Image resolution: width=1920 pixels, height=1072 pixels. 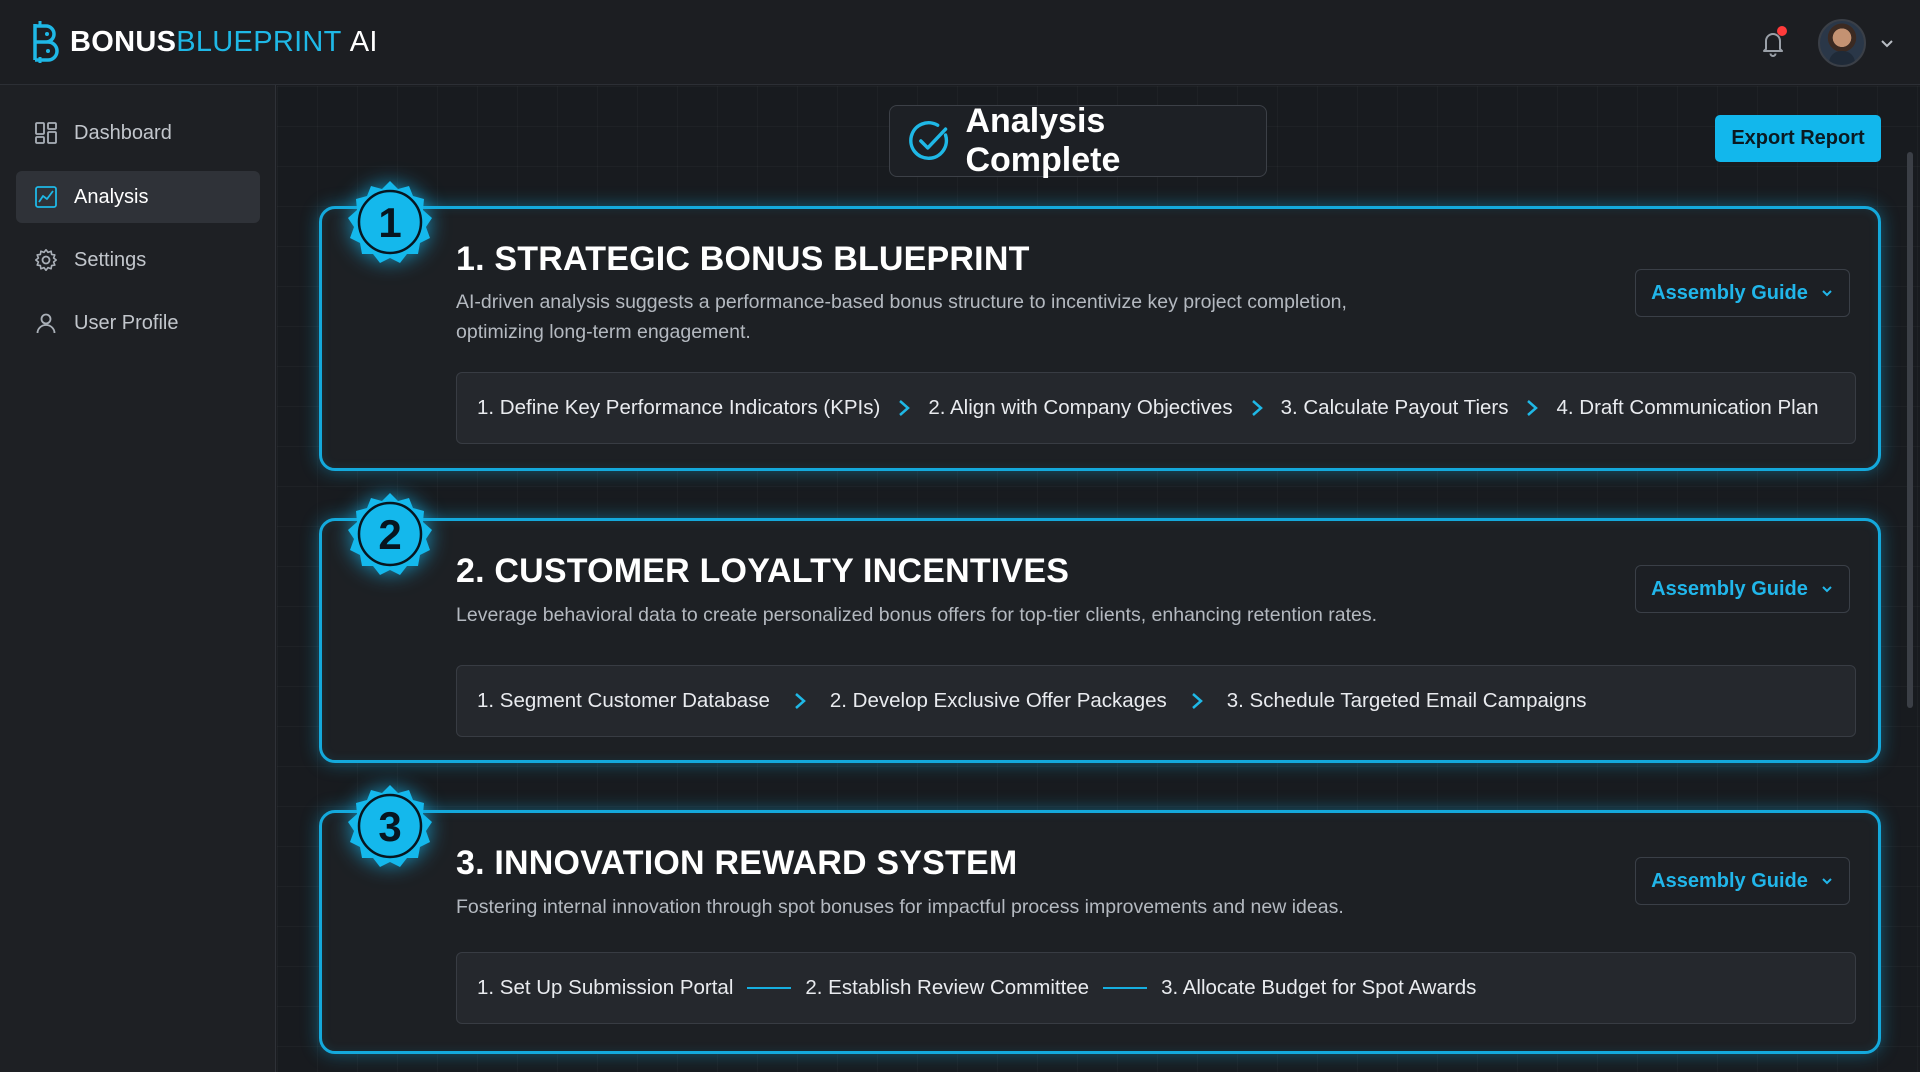 What do you see at coordinates (1782, 30) in the screenshot?
I see `notification-dot` at bounding box center [1782, 30].